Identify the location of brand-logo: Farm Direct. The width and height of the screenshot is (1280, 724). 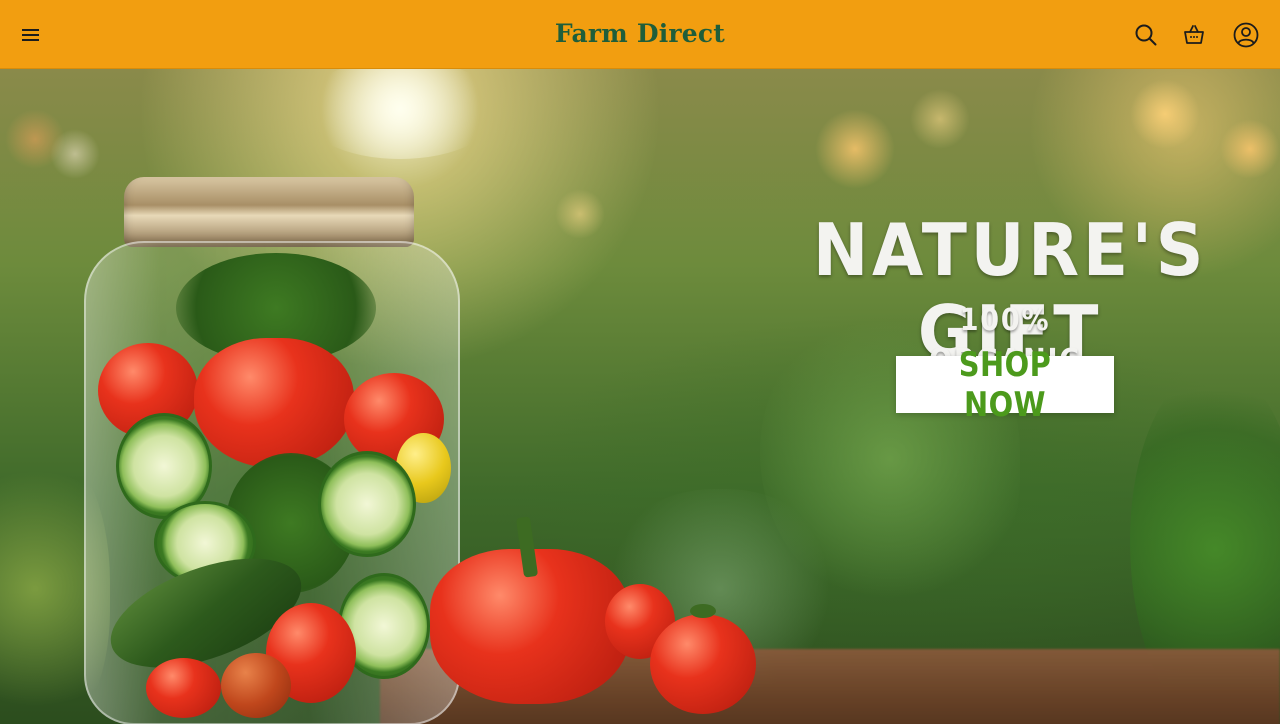
(640, 34).